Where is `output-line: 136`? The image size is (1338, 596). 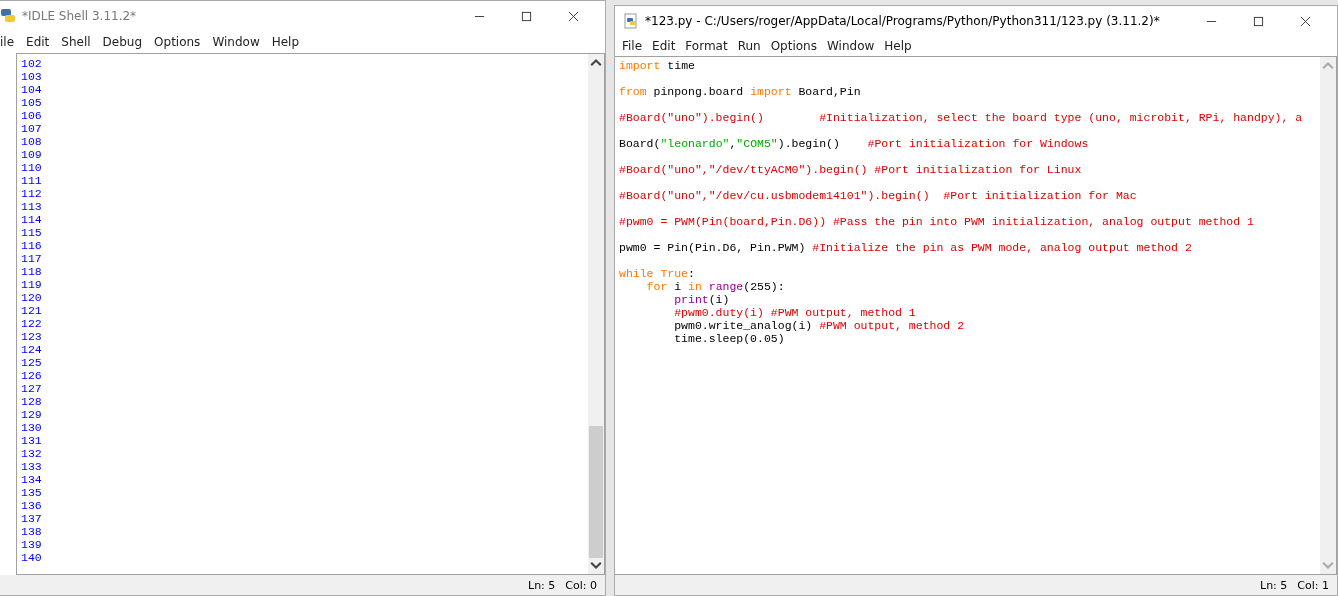 output-line: 136 is located at coordinates (31, 505).